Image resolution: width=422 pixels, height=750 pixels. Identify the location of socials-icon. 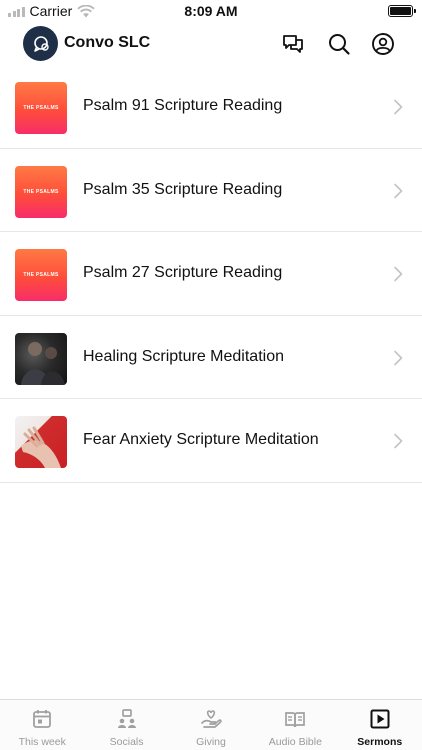
(126, 718).